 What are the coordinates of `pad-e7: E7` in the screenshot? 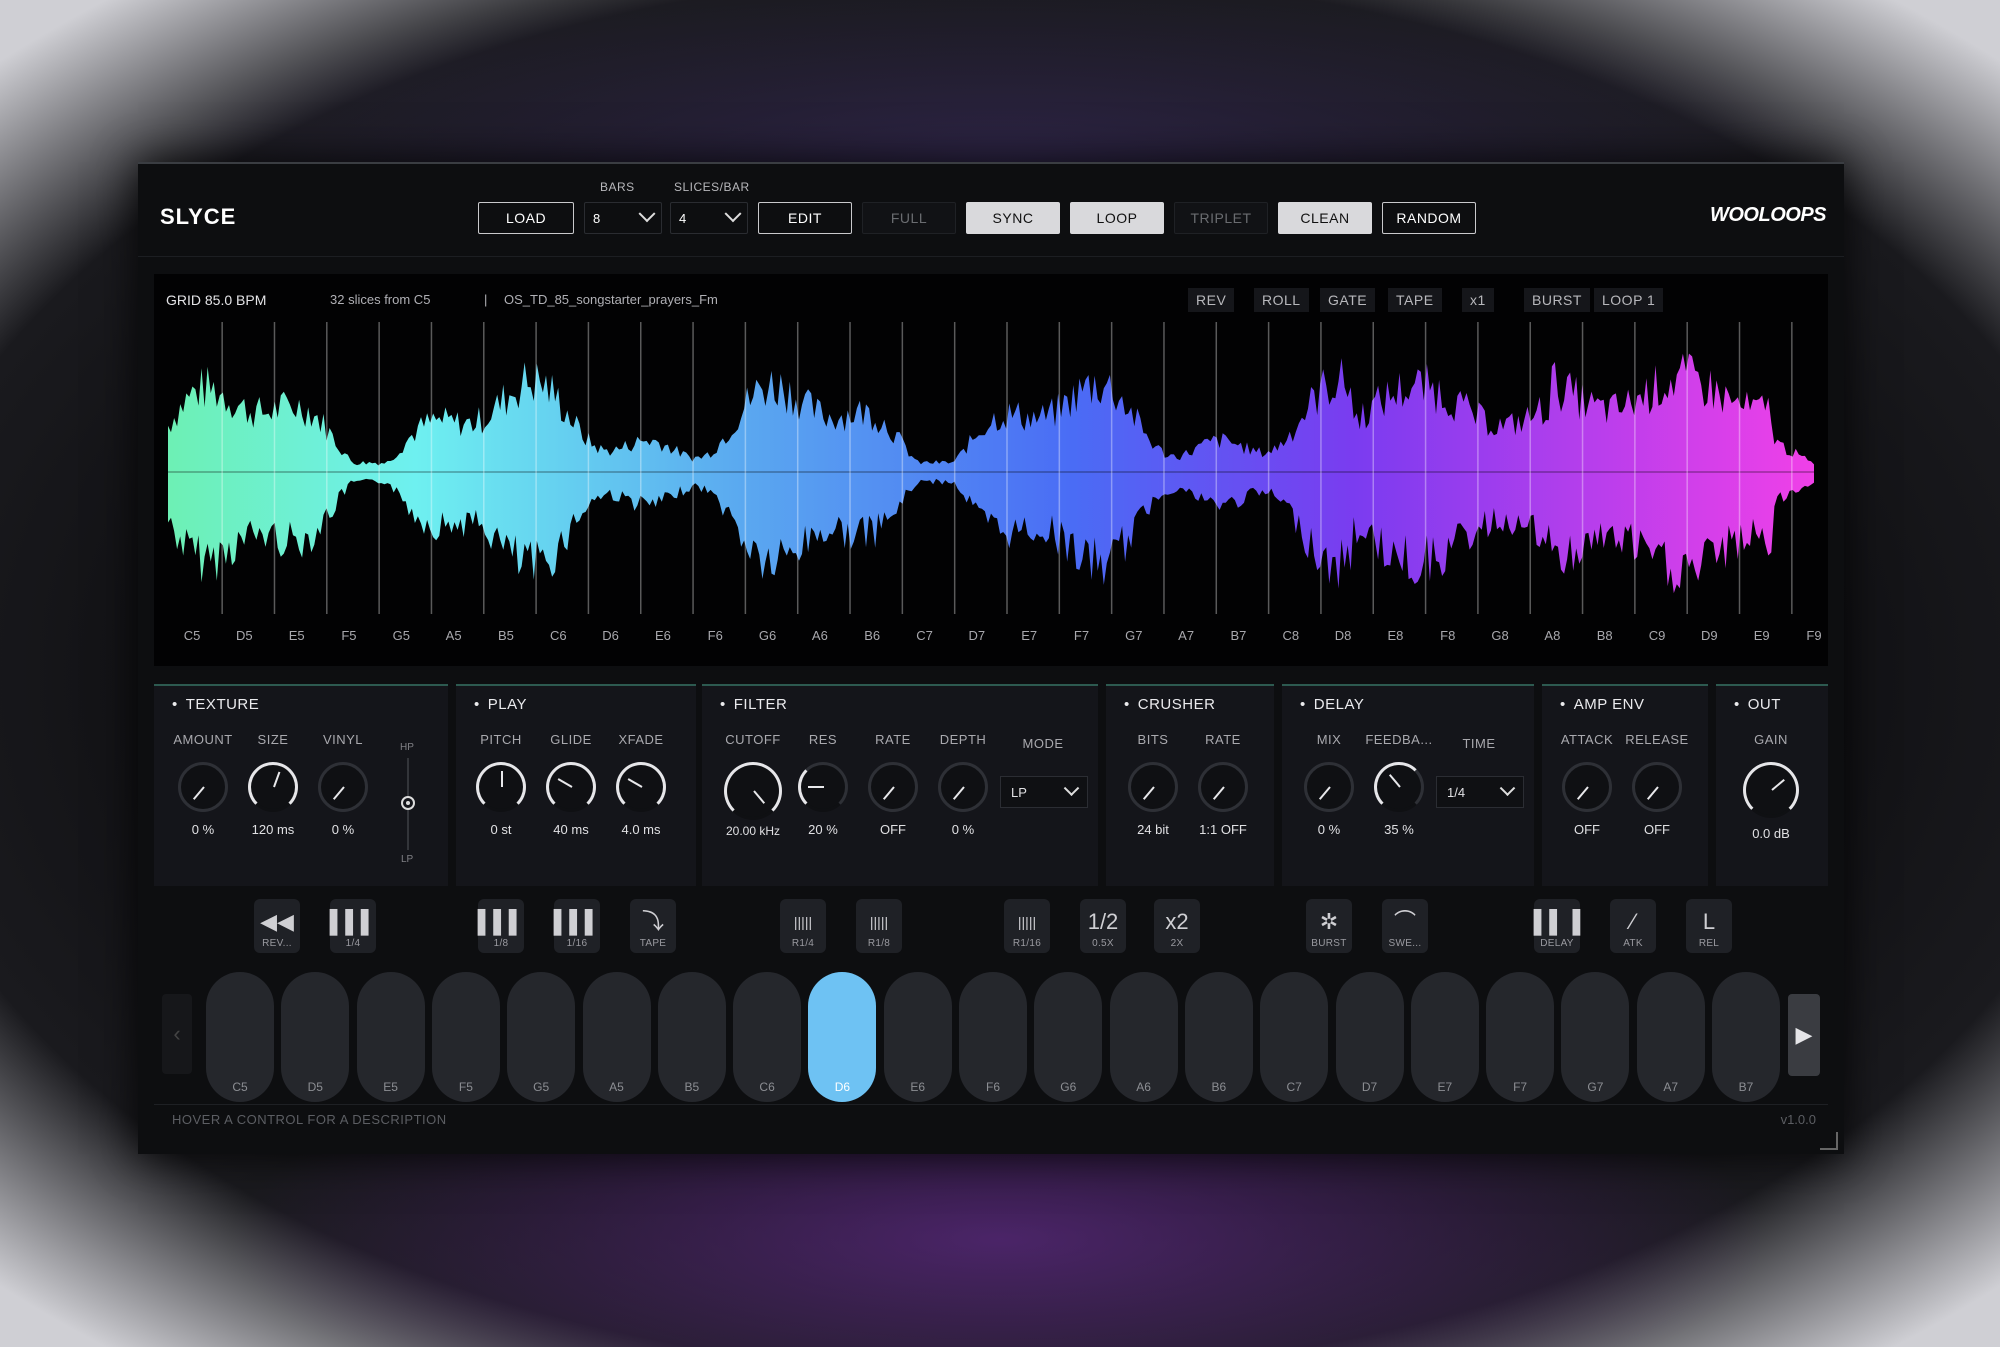 It's located at (1444, 1037).